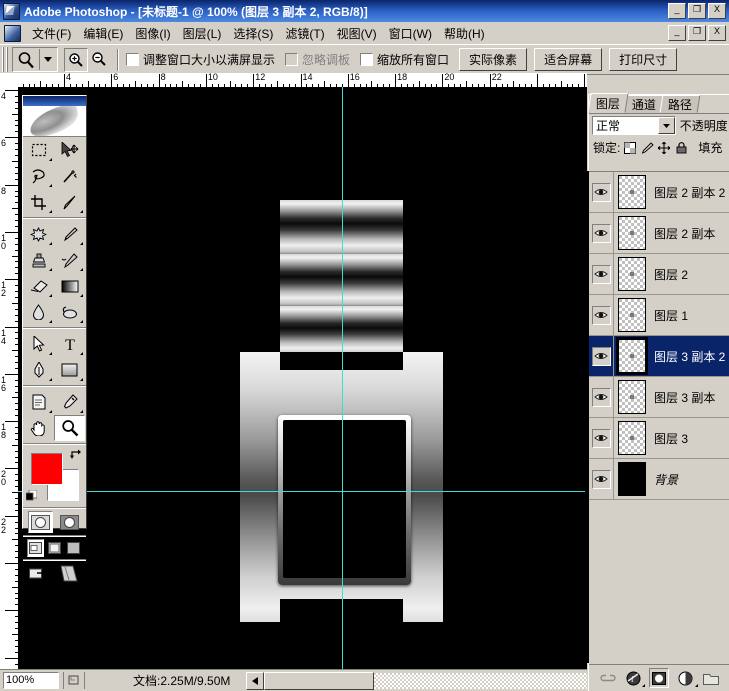 This screenshot has height=691, width=729. I want to click on zoom-out-icon, so click(99, 59).